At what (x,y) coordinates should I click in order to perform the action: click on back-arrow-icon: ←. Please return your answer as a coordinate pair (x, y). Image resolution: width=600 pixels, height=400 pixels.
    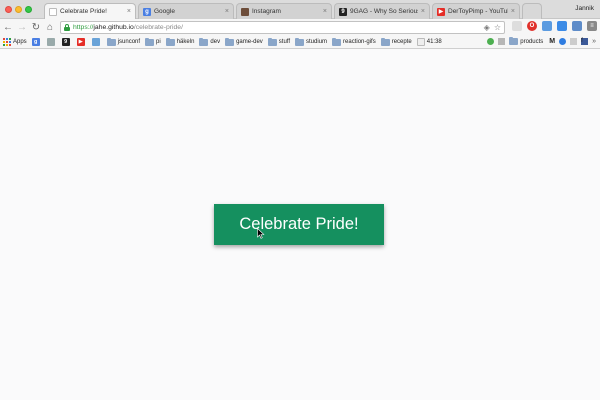
    Looking at the image, I should click on (8, 28).